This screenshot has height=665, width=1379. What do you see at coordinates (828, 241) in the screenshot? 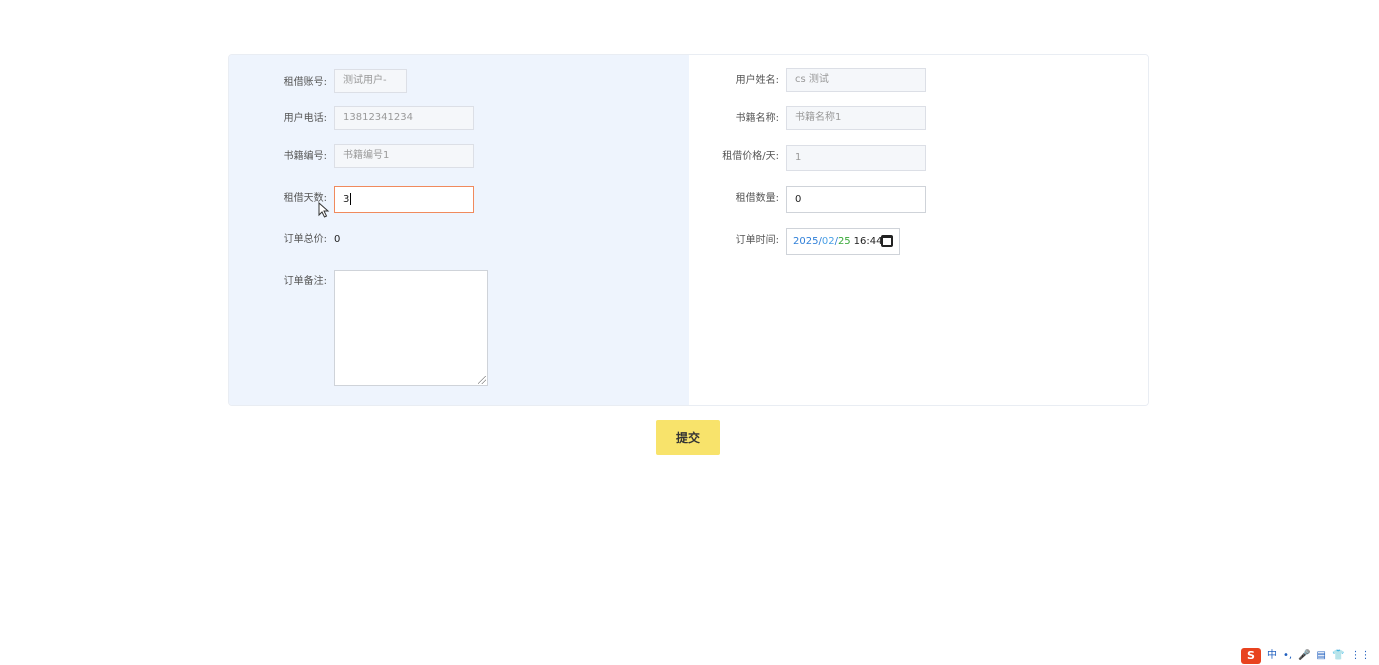
I see `order-time-month: 02` at bounding box center [828, 241].